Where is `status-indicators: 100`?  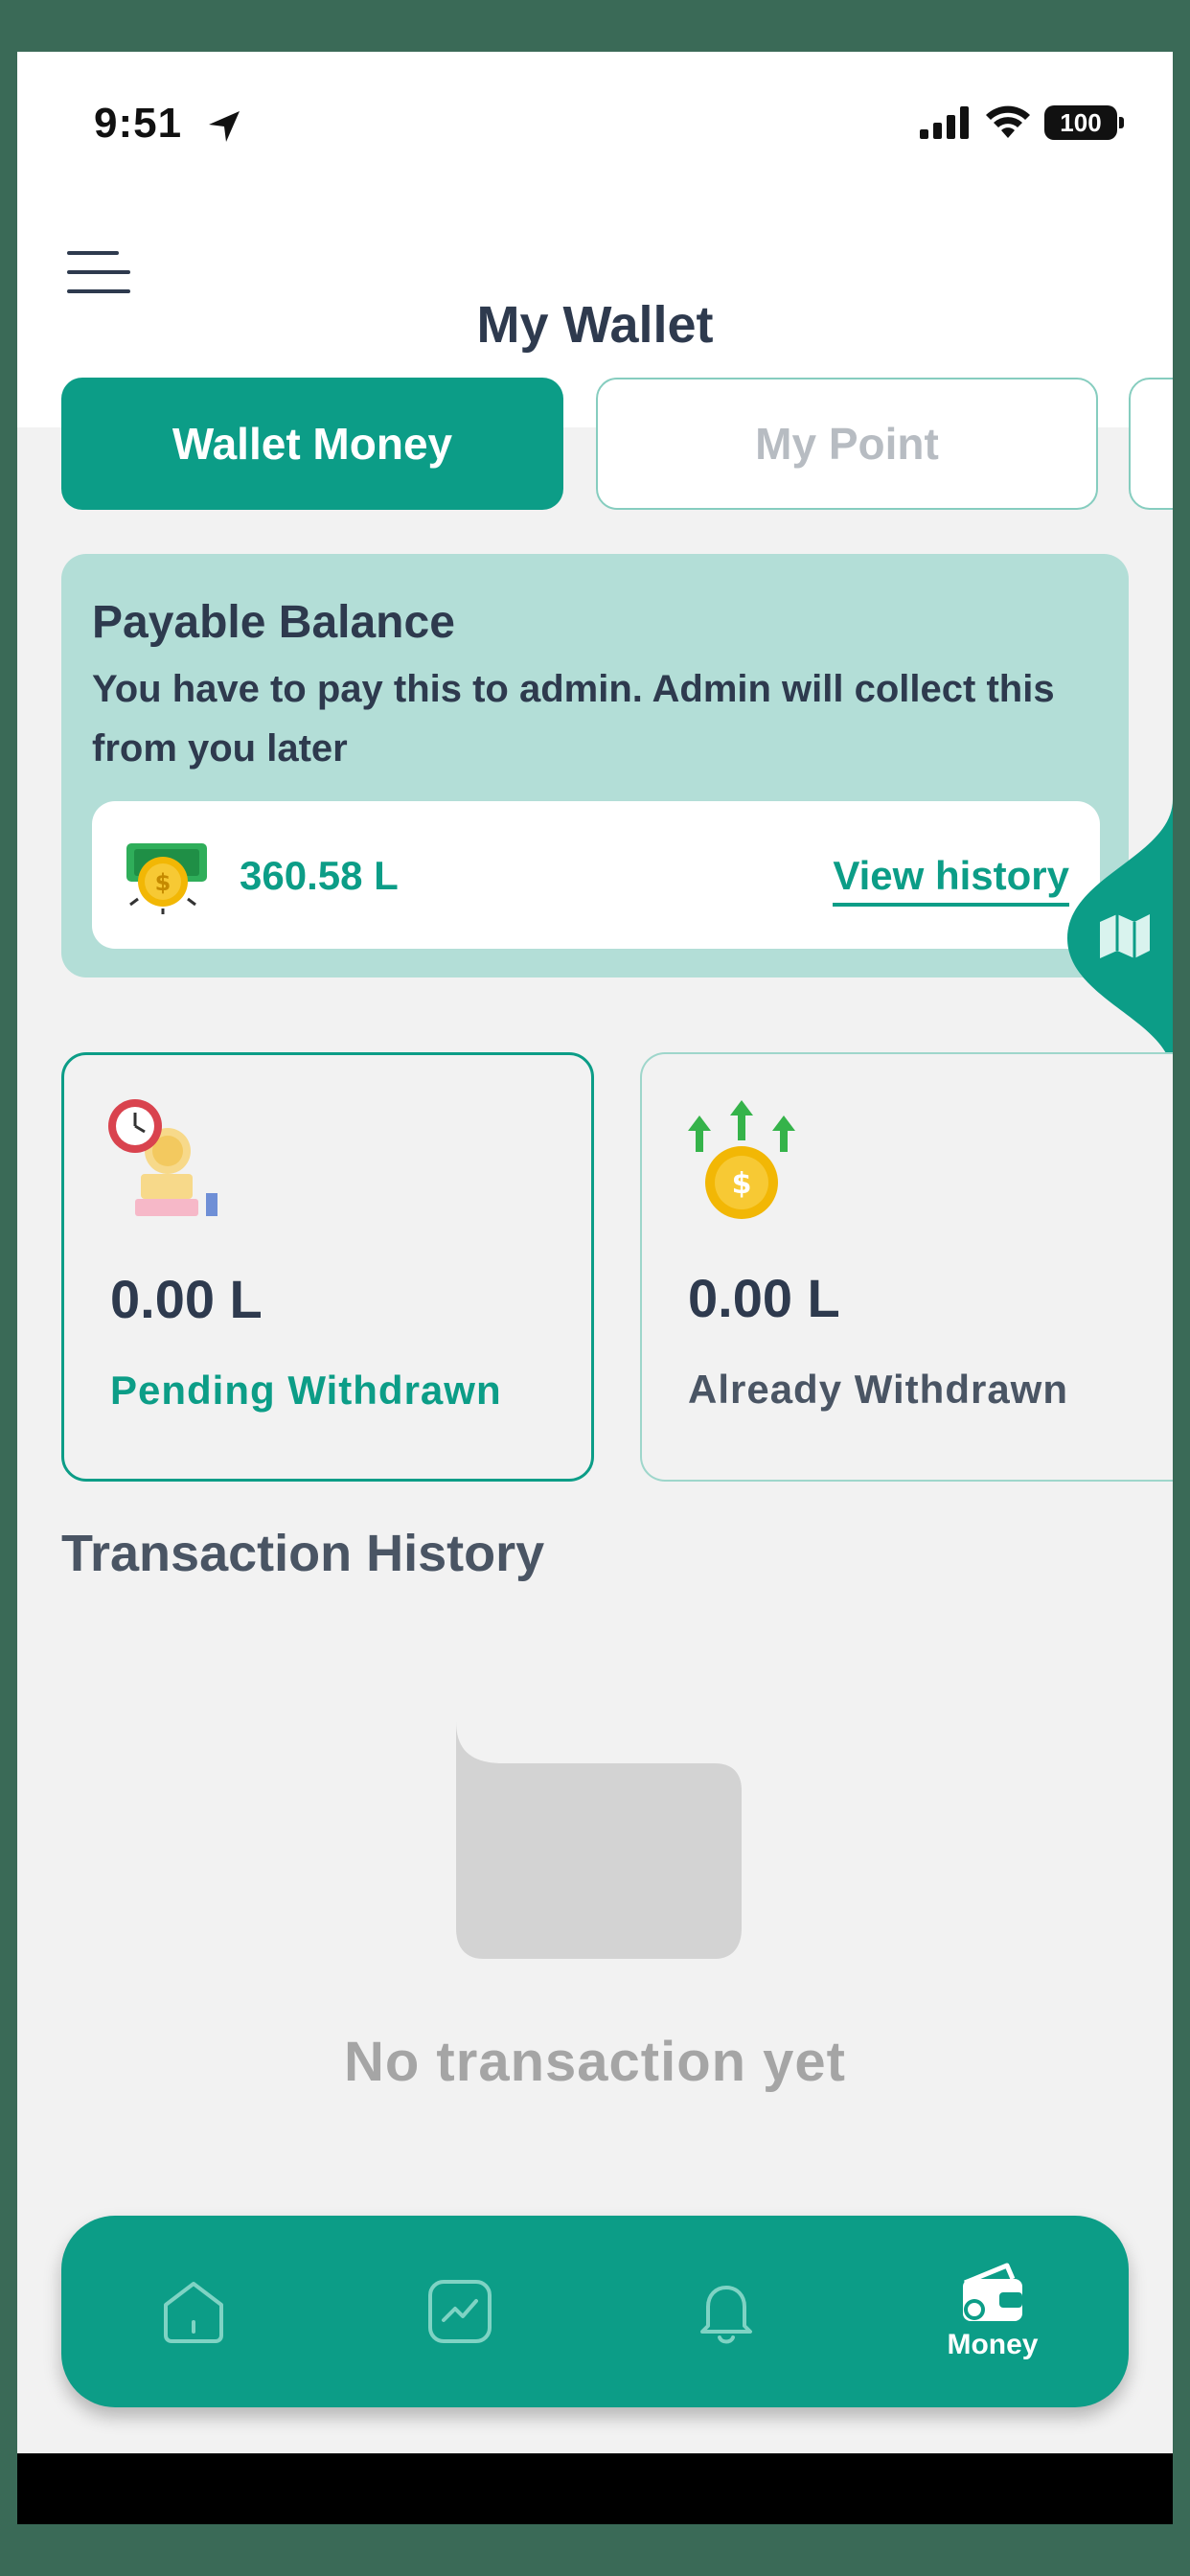 status-indicators: 100 is located at coordinates (1022, 122).